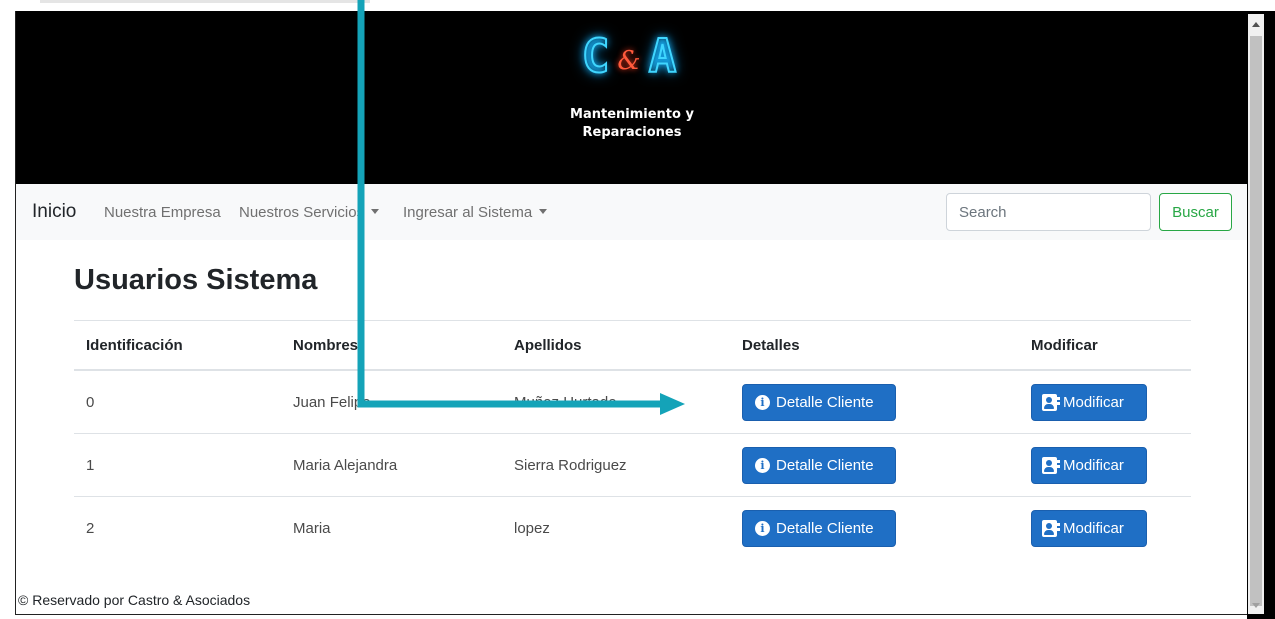 The image size is (1275, 619). Describe the element at coordinates (596, 56) in the screenshot. I see `logo-letter-c: C` at that location.